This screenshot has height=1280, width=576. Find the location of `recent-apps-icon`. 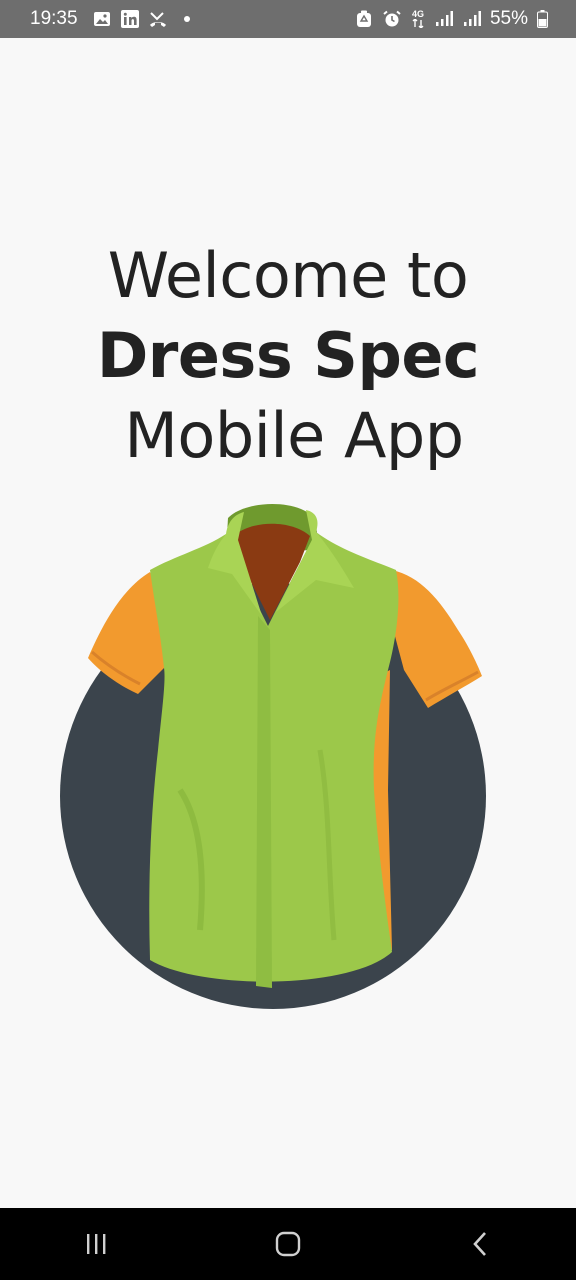

recent-apps-icon is located at coordinates (96, 1244).